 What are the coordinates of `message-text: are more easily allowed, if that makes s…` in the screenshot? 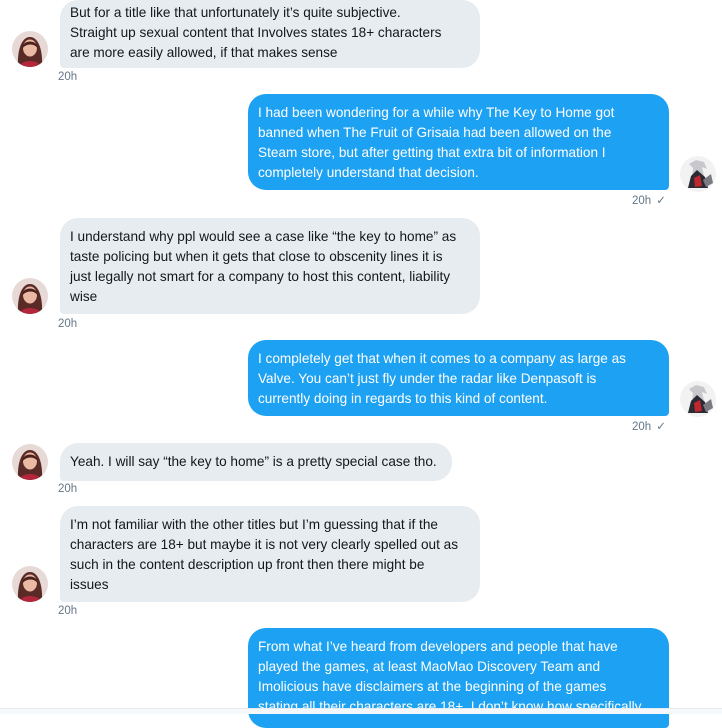 It's located at (204, 52).